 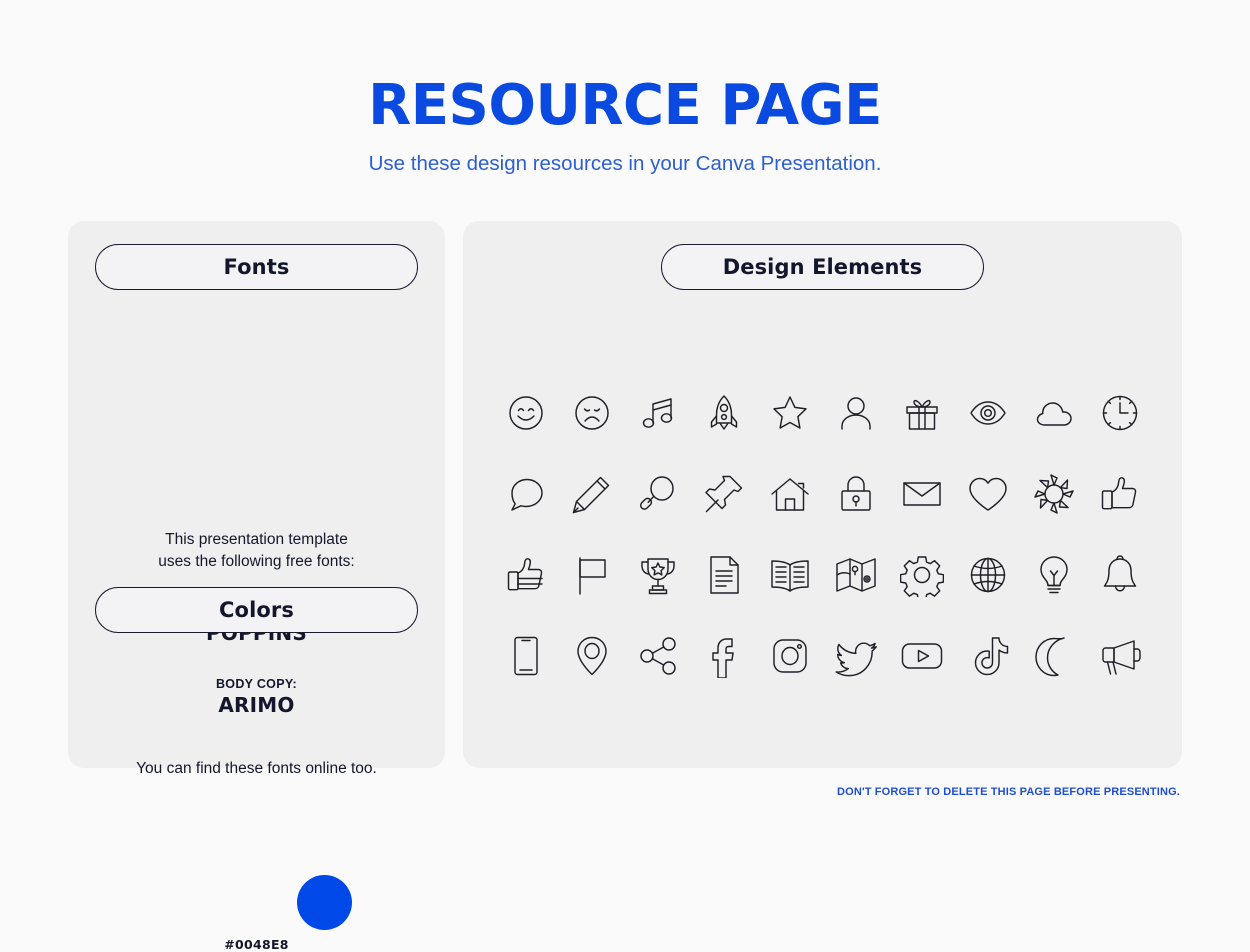 What do you see at coordinates (658, 656) in the screenshot?
I see `share-icon` at bounding box center [658, 656].